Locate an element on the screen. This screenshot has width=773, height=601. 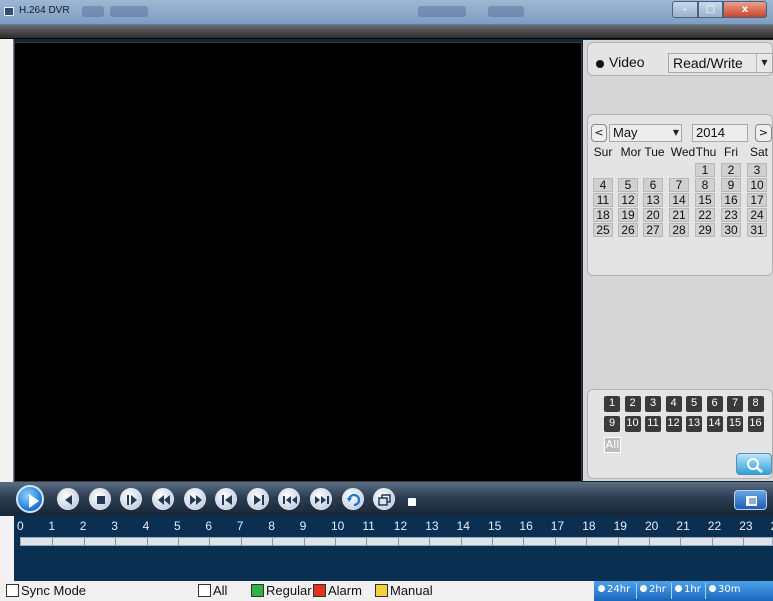
calendar-day: 2 is located at coordinates (731, 170).